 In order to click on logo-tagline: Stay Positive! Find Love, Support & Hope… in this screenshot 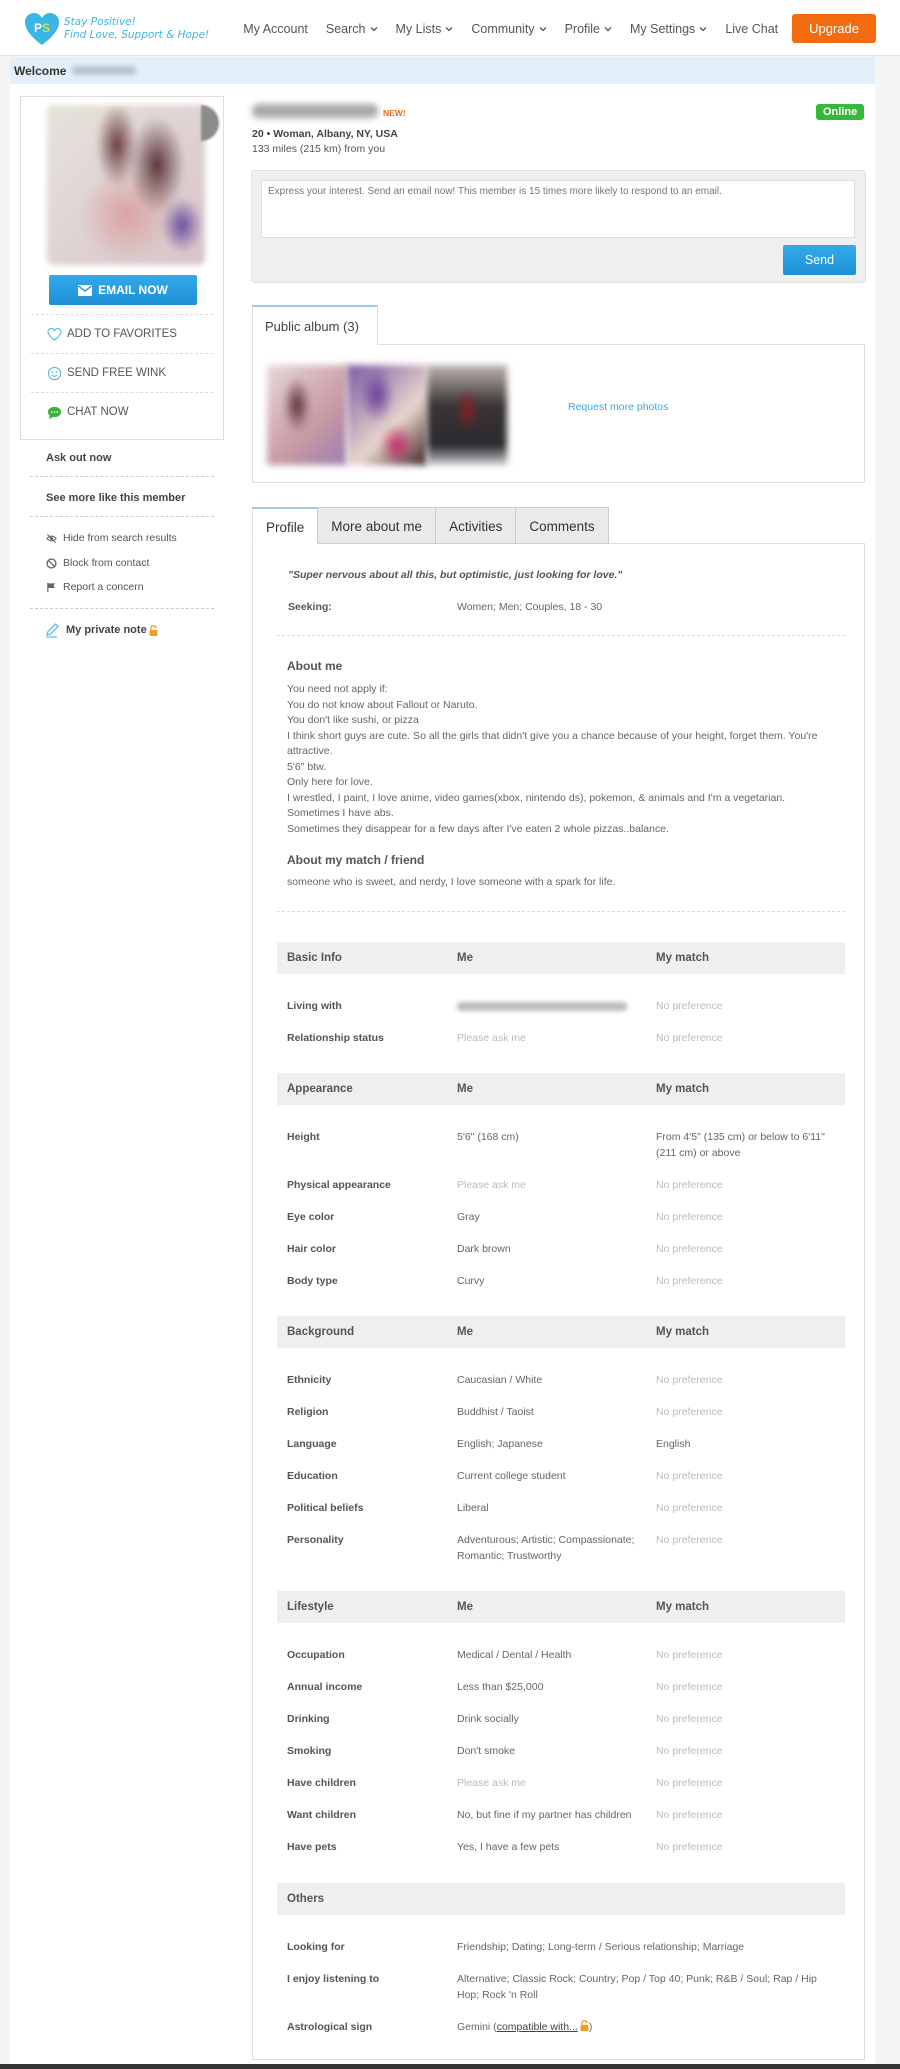, I will do `click(136, 29)`.